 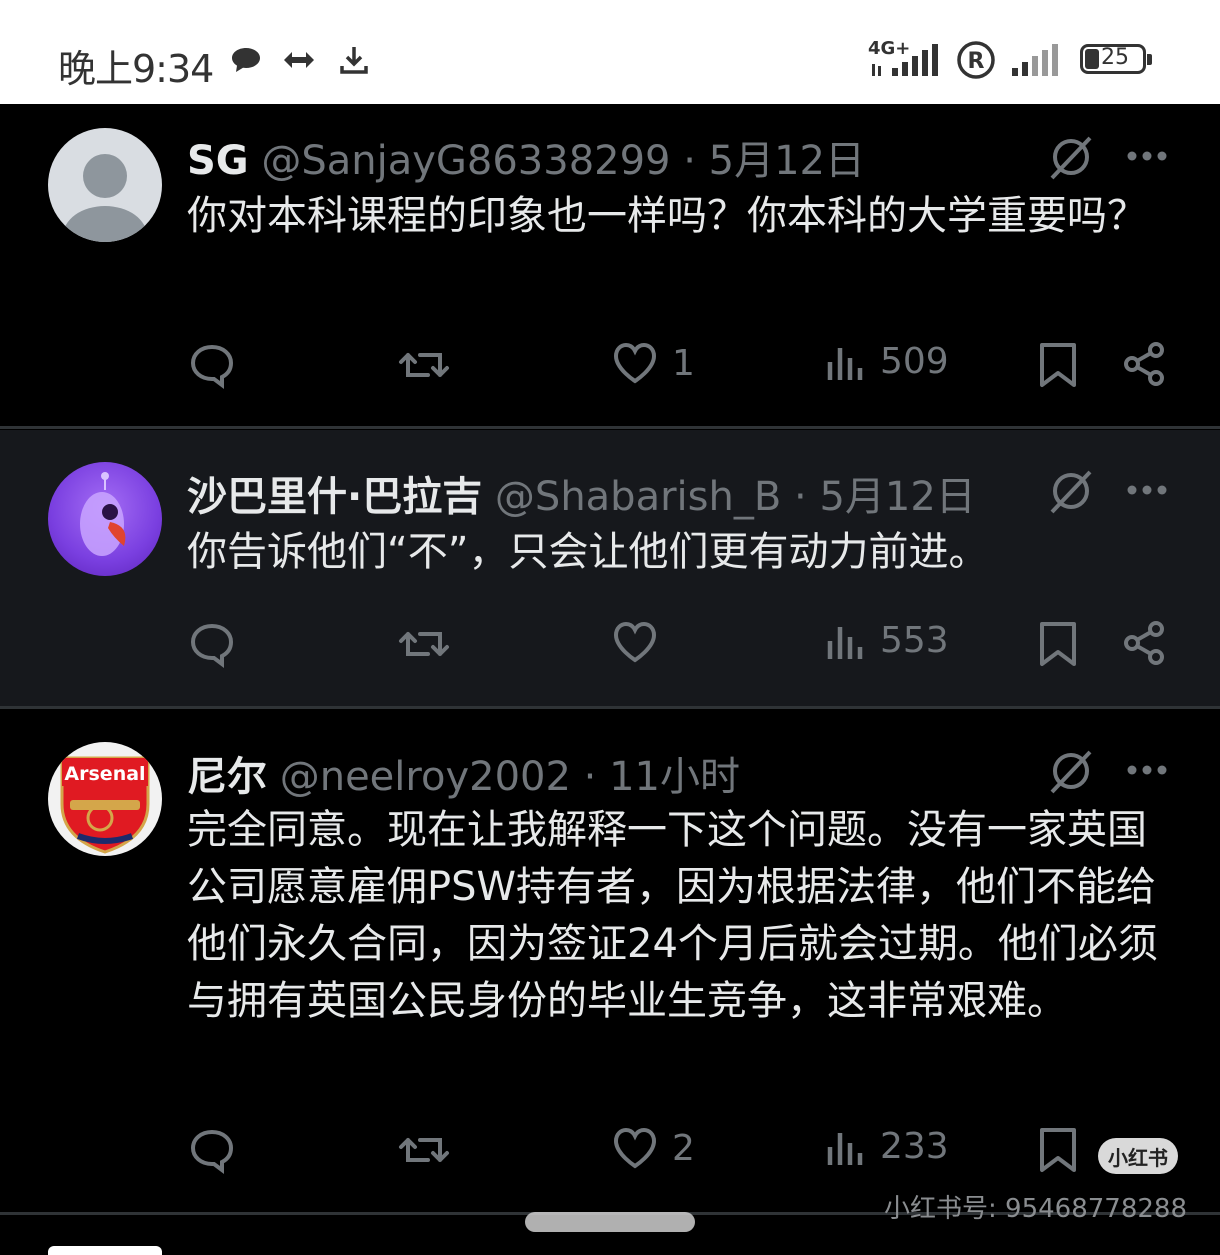 What do you see at coordinates (299, 60) in the screenshot?
I see `sync-icon` at bounding box center [299, 60].